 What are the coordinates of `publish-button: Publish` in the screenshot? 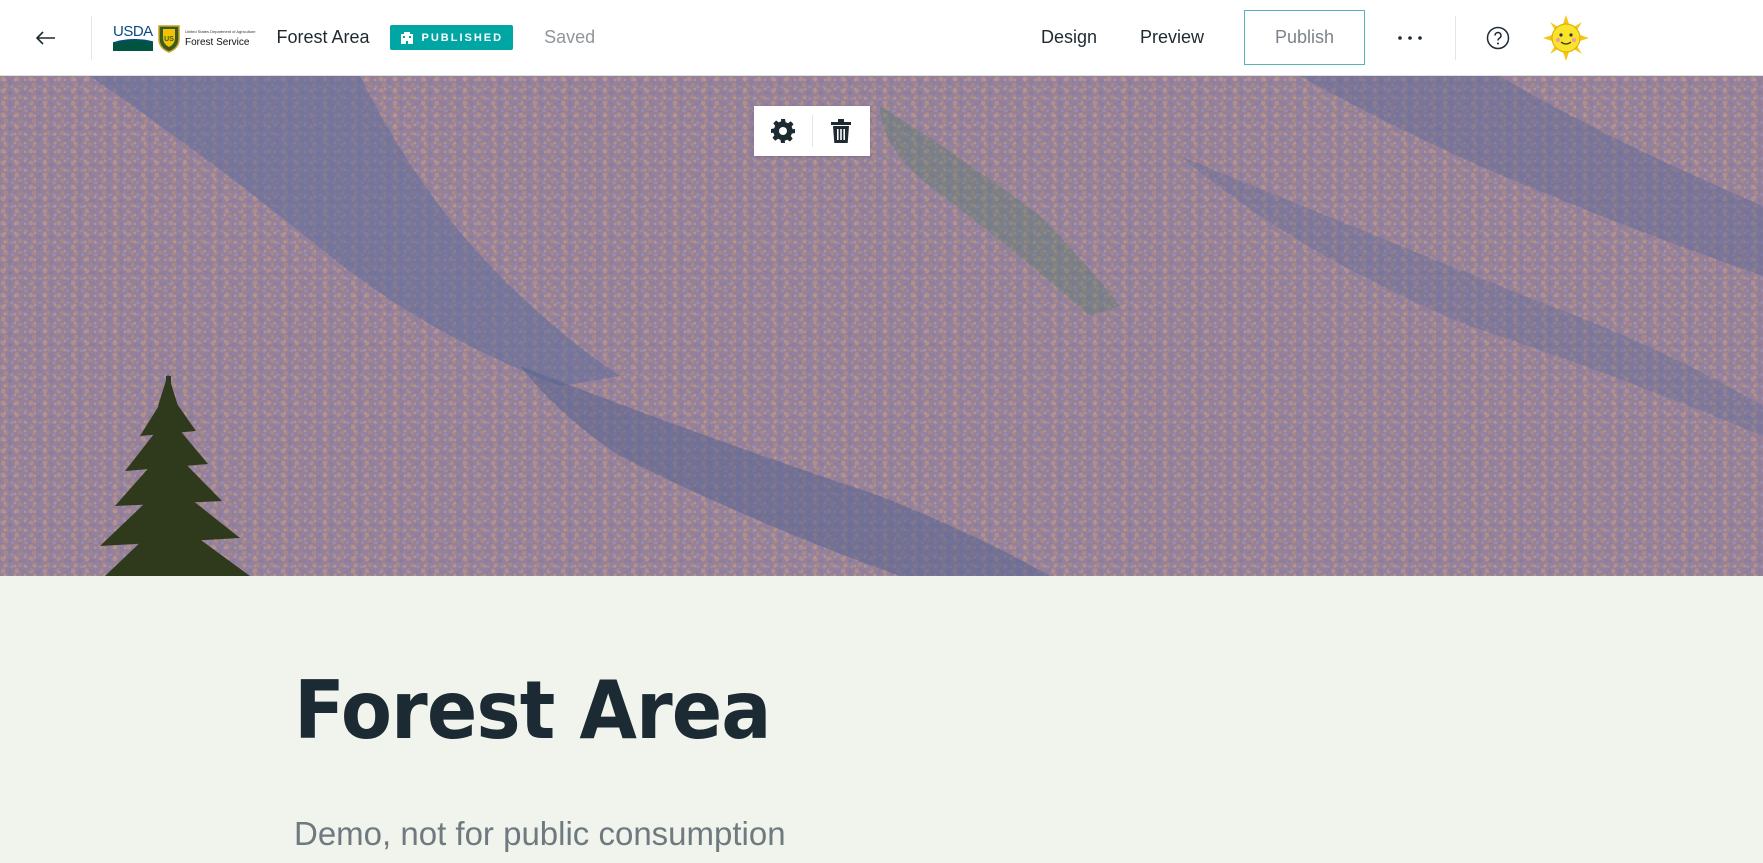 It's located at (1304, 37).